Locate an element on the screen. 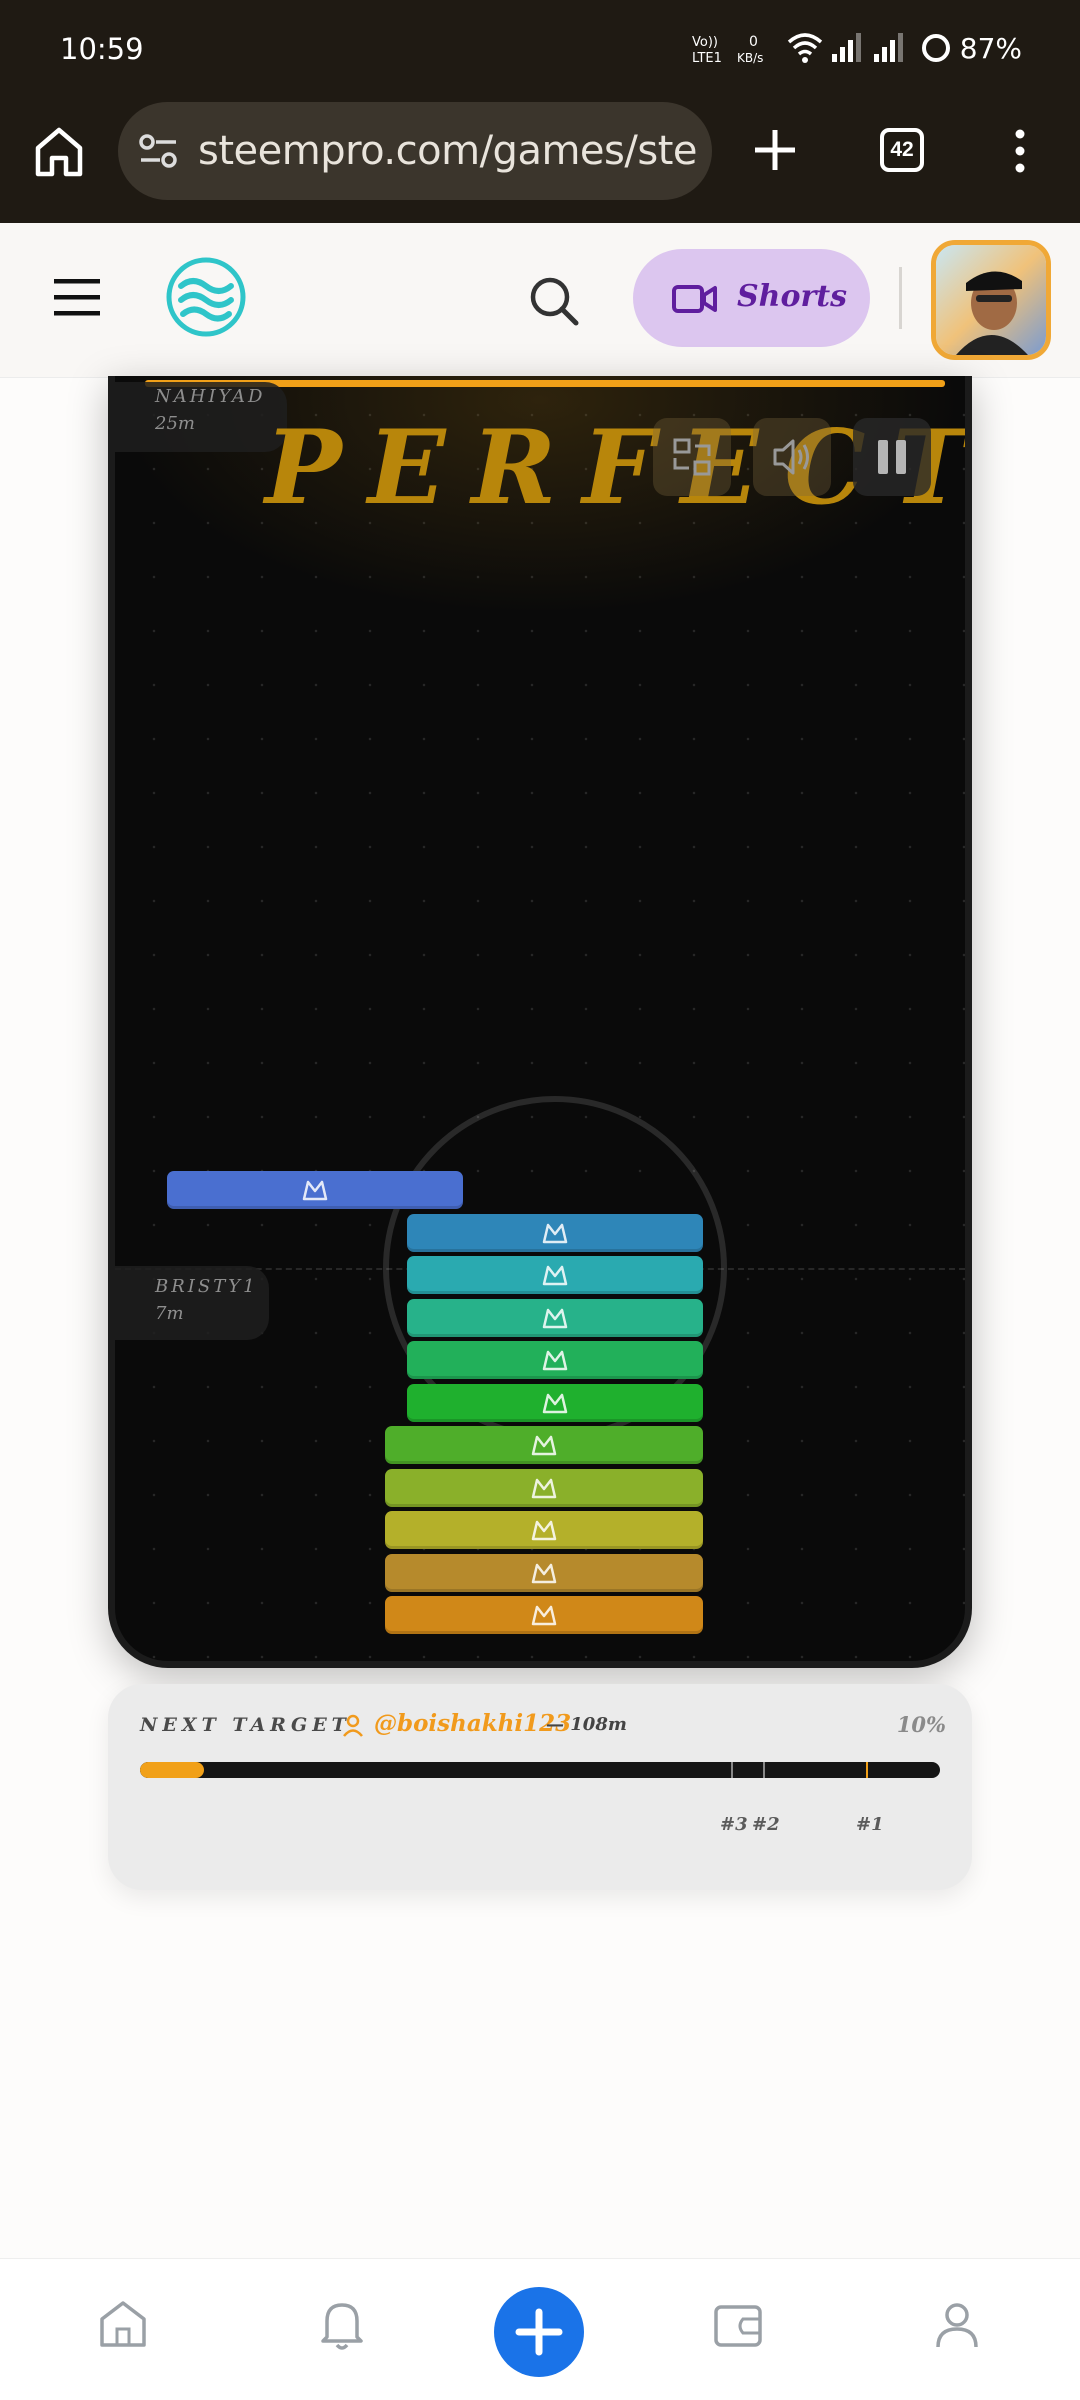 The height and width of the screenshot is (2400, 1080). hamburger-menu-icon is located at coordinates (77, 297).